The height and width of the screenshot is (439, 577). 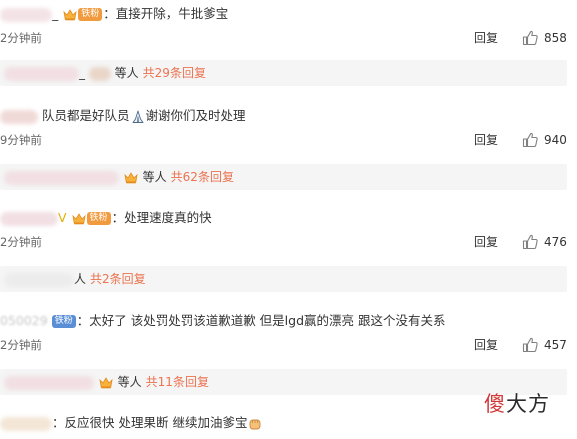 I want to click on comment-3-meta: 2分钟前 回复 476, so click(x=288, y=242).